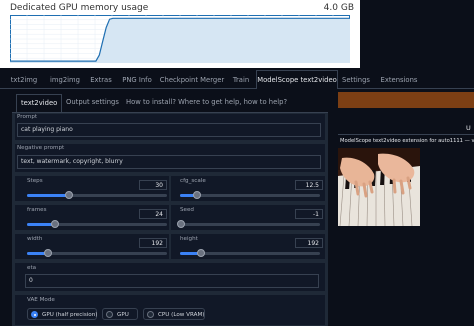  I want to click on gpu-memory-title: Dedicated GPU memory usage, so click(79, 8).